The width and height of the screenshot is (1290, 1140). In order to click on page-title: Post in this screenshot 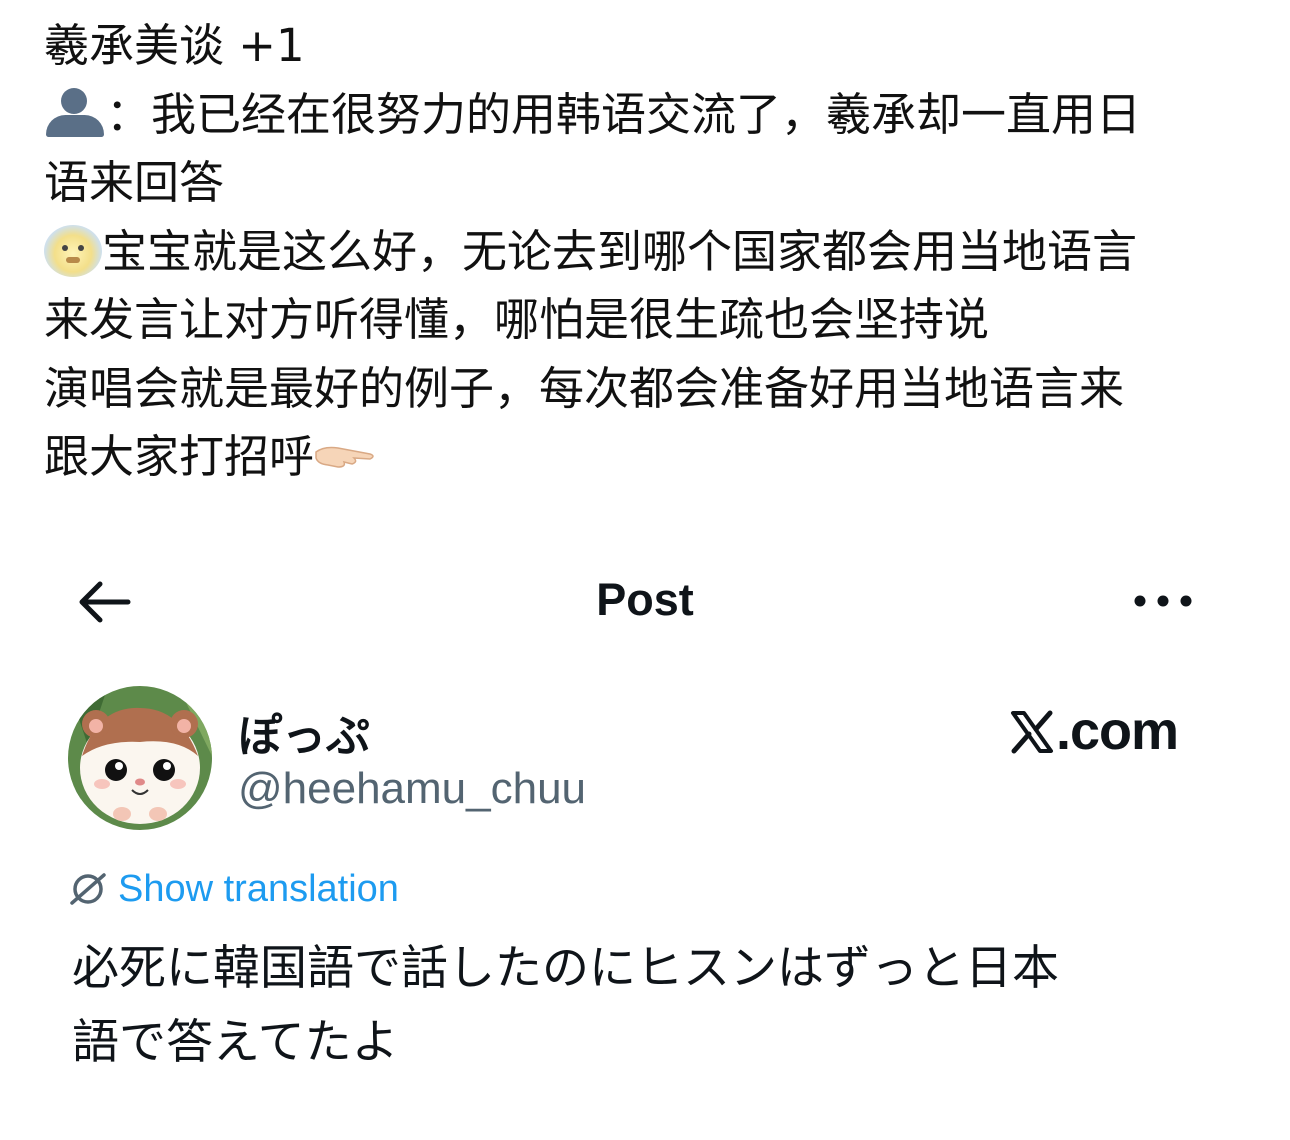, I will do `click(645, 599)`.